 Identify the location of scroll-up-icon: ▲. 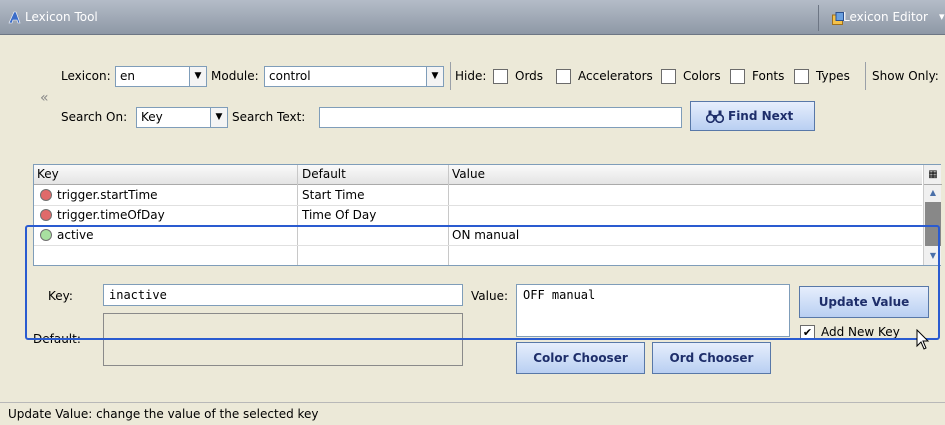
(933, 193).